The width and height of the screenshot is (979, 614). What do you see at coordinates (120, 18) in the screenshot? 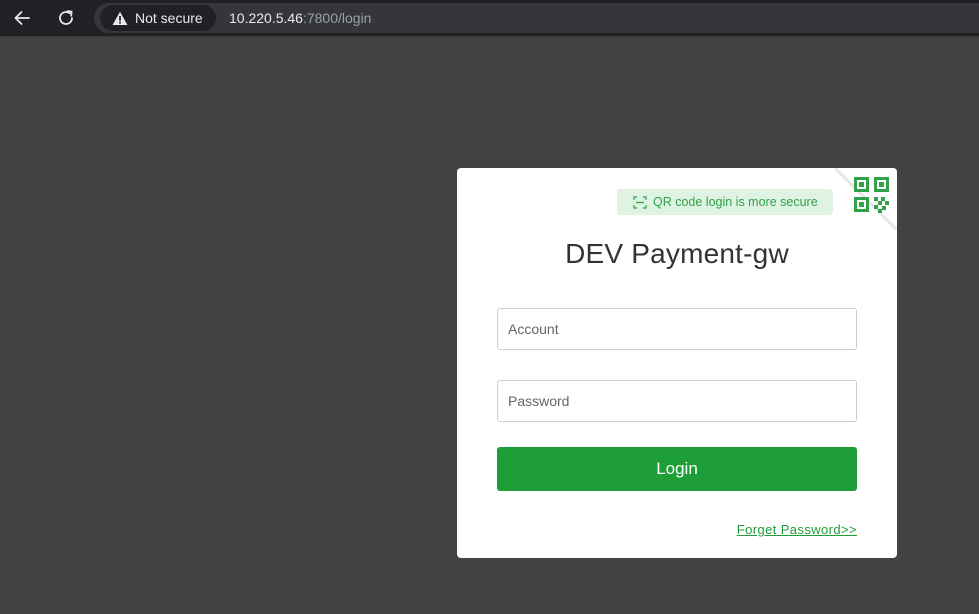
I see `warning-triangle-icon` at bounding box center [120, 18].